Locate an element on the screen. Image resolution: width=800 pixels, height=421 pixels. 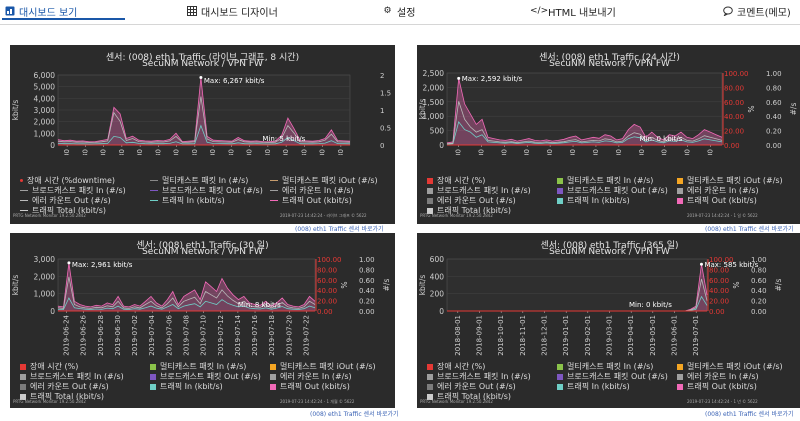
x-tick-label: 2019-06-01 is located at coordinates (675, 335).